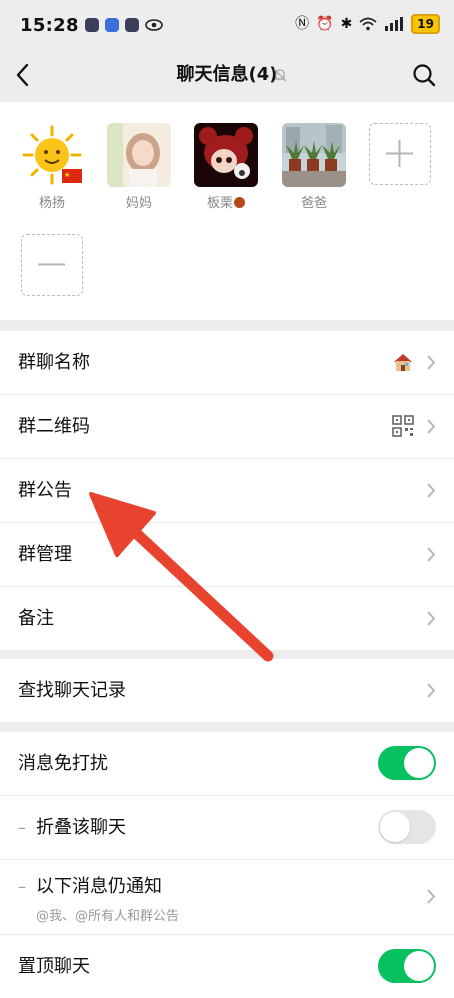 Image resolution: width=454 pixels, height=998 pixels. I want to click on member-name: 杨扬, so click(51, 203).